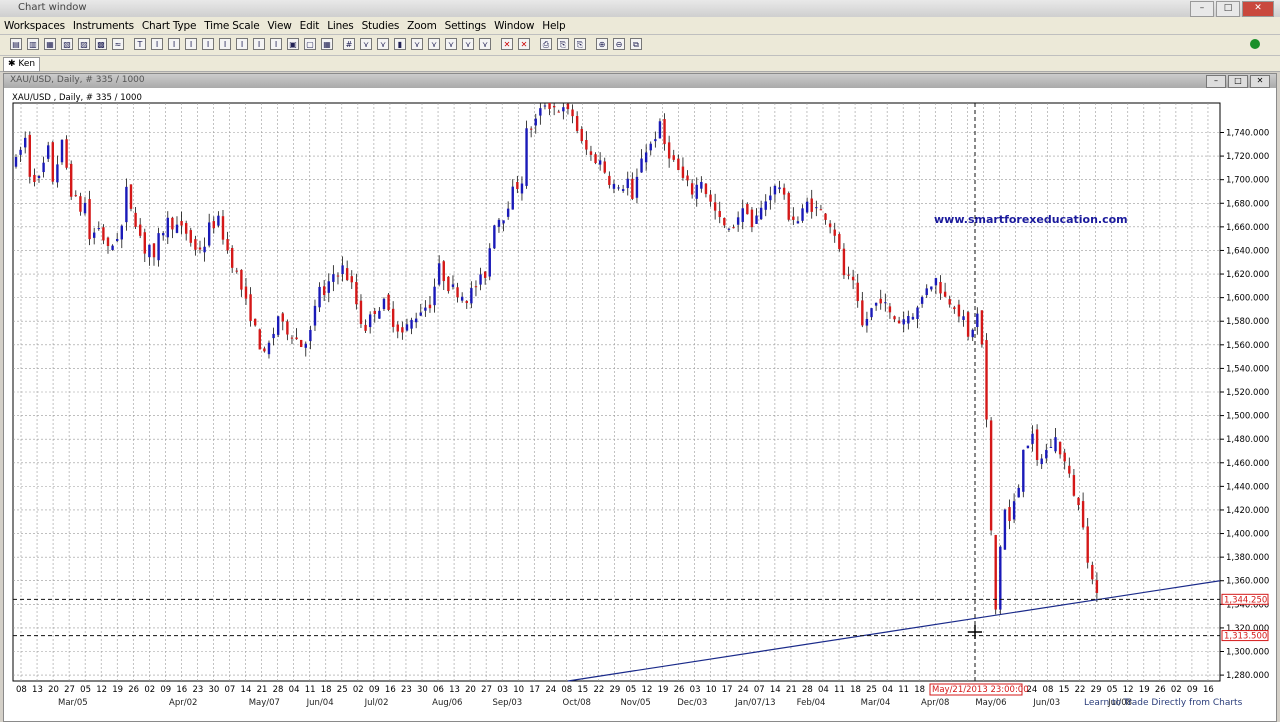 The image size is (1280, 722). What do you see at coordinates (165, 690) in the screenshot?
I see `x-tick-label: 09` at bounding box center [165, 690].